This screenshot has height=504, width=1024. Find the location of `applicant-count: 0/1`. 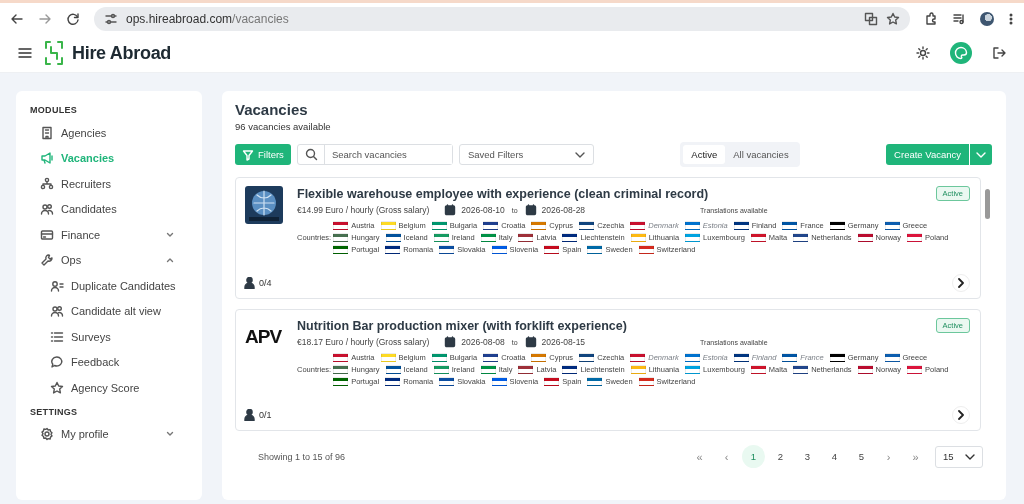

applicant-count: 0/1 is located at coordinates (265, 415).